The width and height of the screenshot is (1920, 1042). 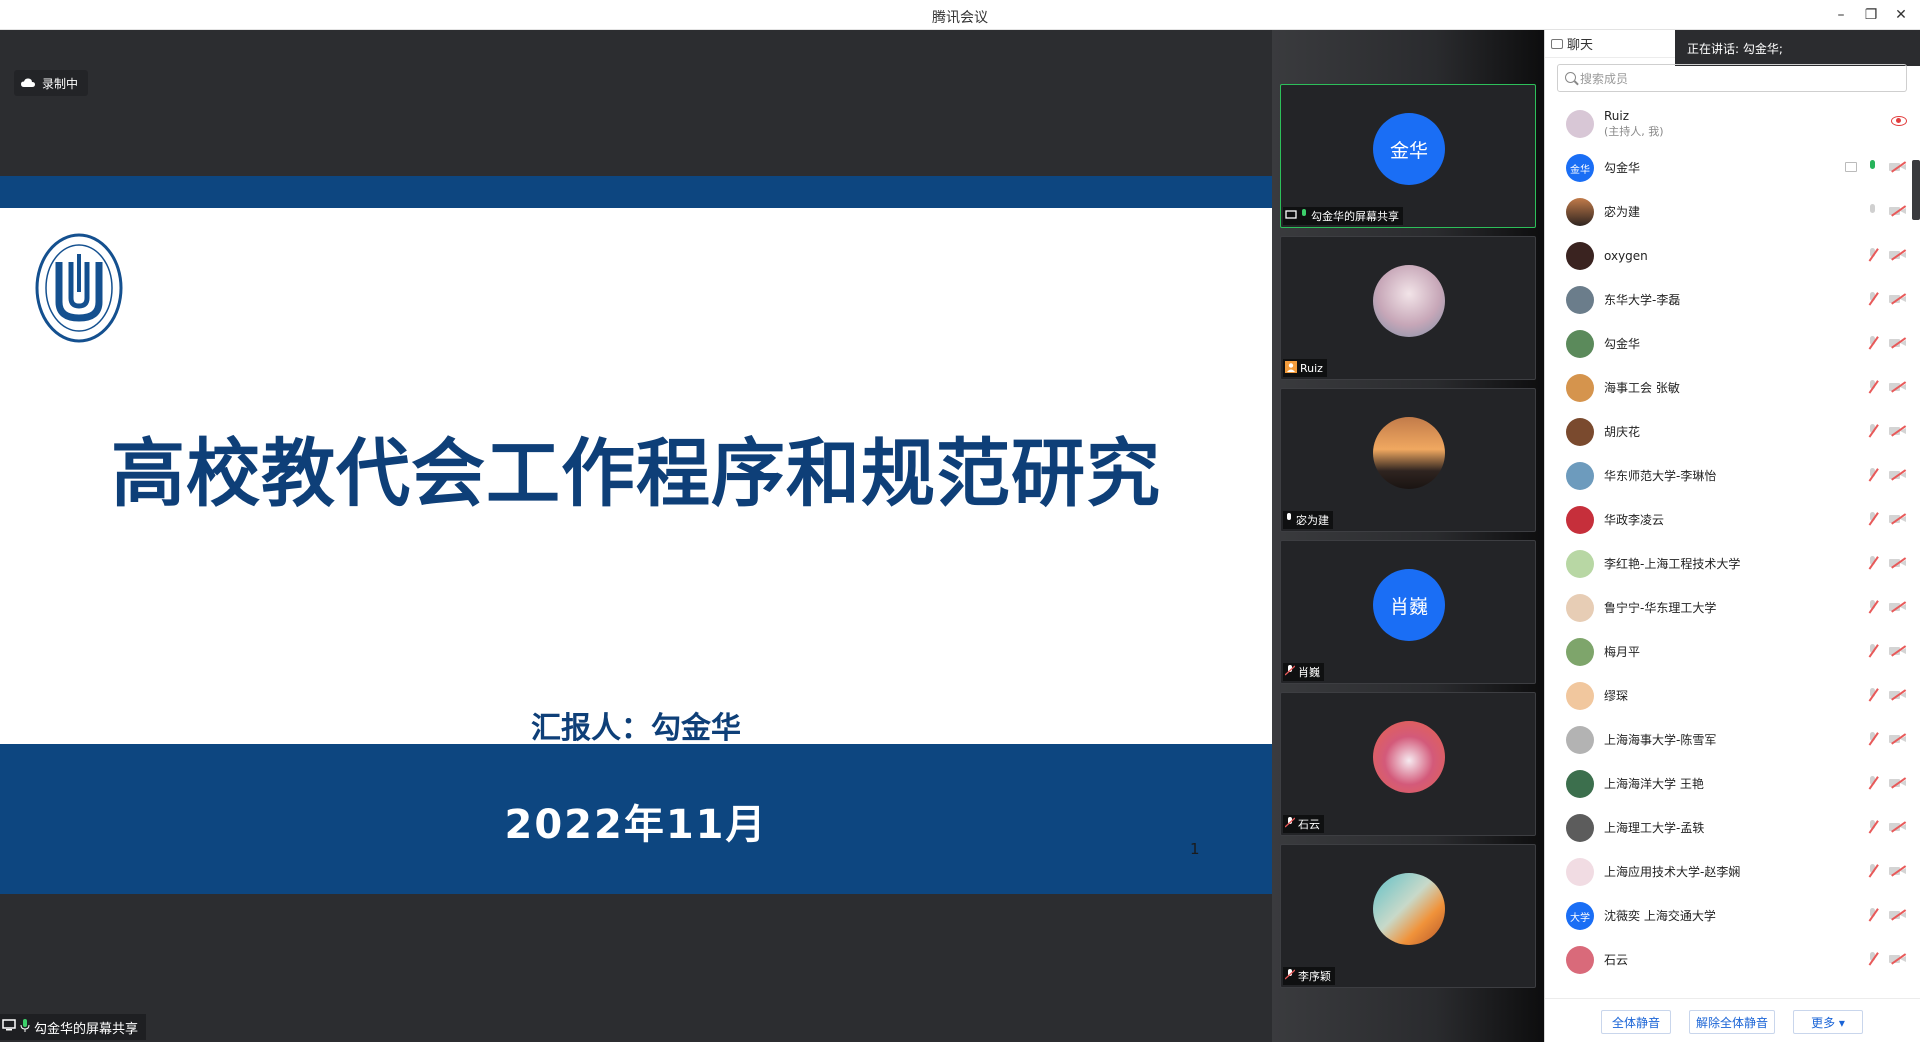 What do you see at coordinates (1580, 43) in the screenshot?
I see `tab-chat: 聊天` at bounding box center [1580, 43].